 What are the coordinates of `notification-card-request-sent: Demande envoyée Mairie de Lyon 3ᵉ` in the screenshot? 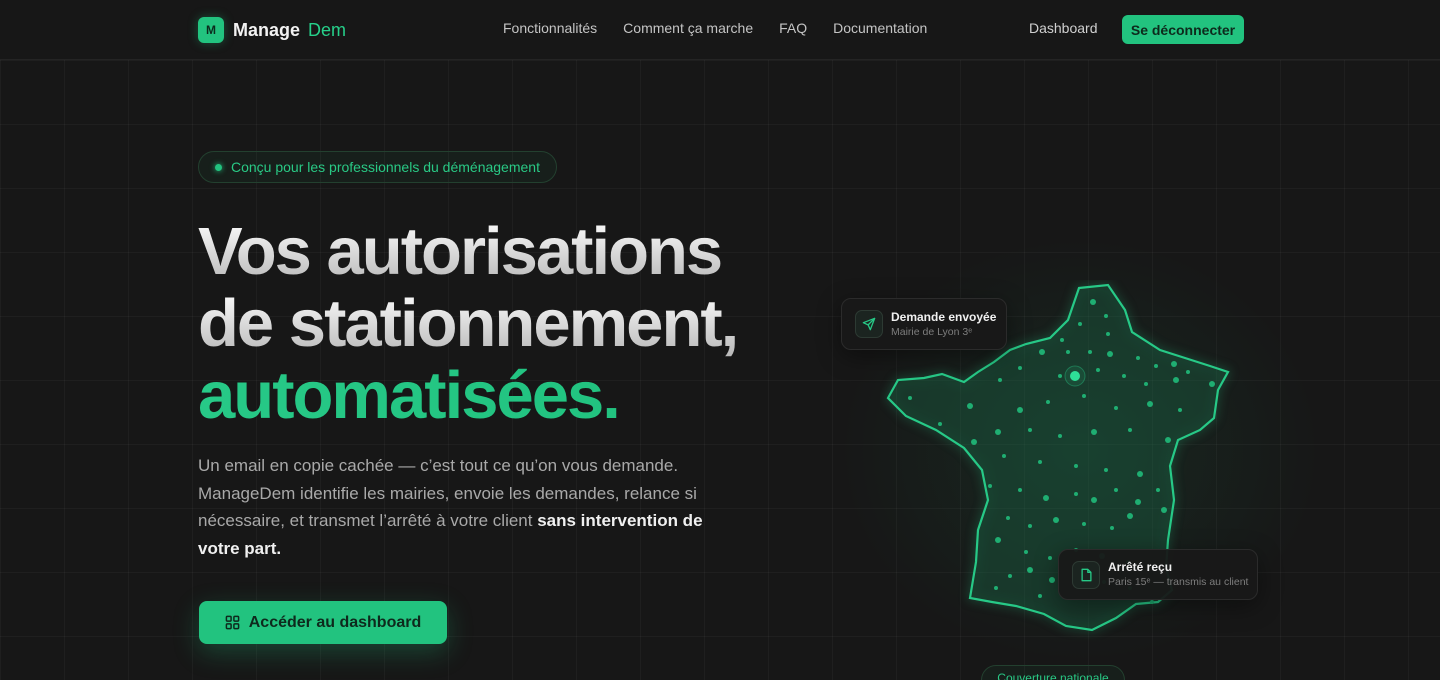 It's located at (924, 324).